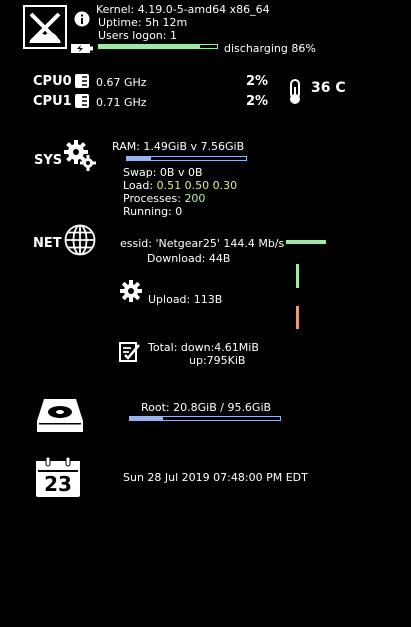 The height and width of the screenshot is (627, 411). What do you see at coordinates (297, 276) in the screenshot?
I see `download-graph` at bounding box center [297, 276].